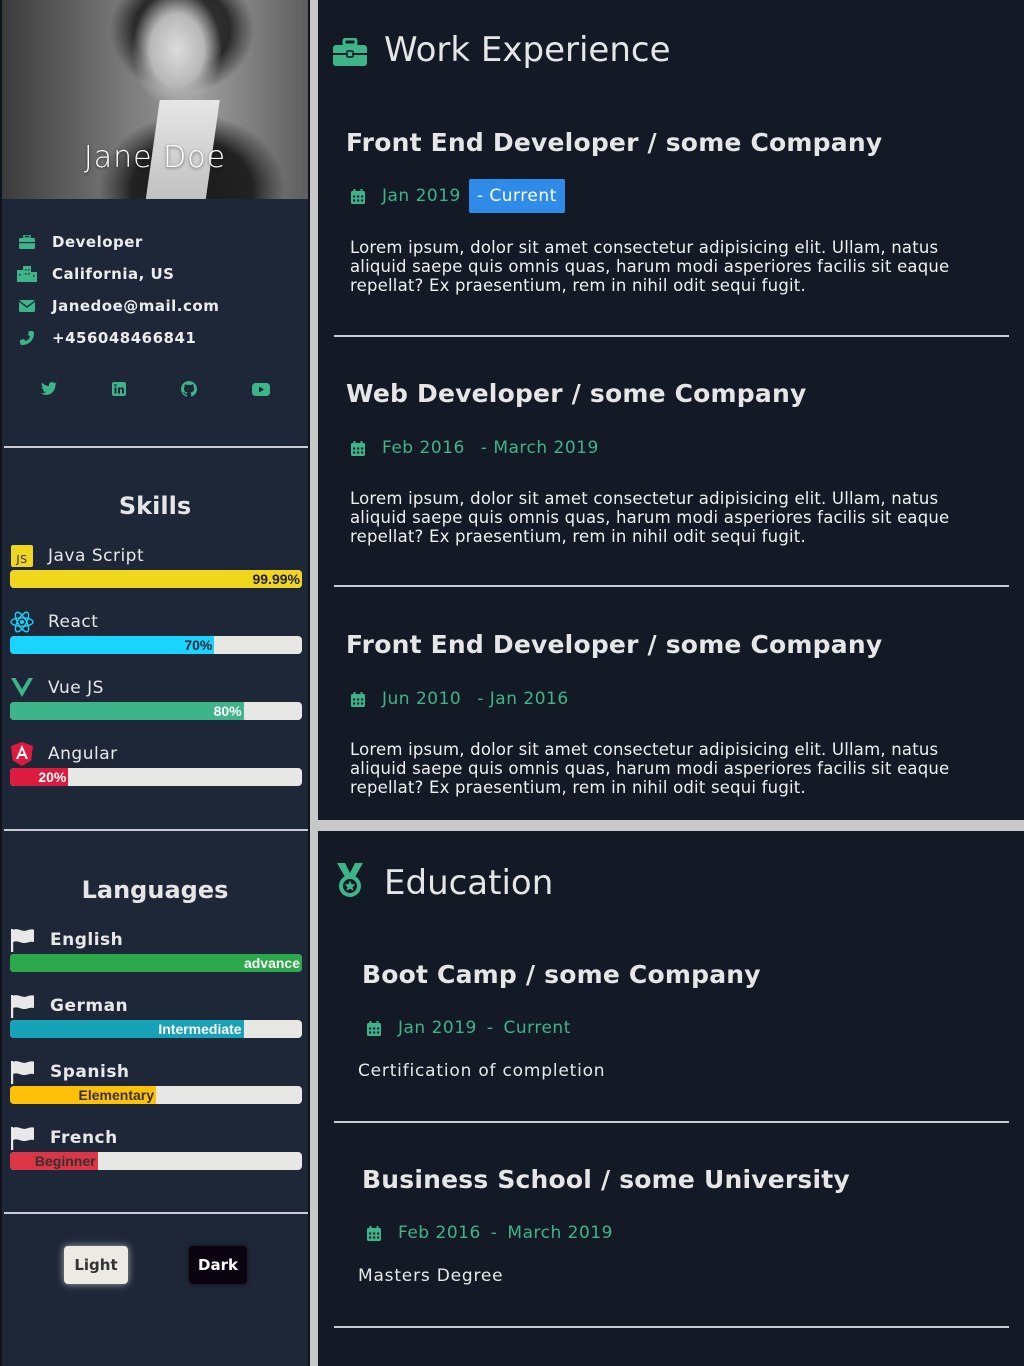 The width and height of the screenshot is (1024, 1366). What do you see at coordinates (96, 1265) in the screenshot?
I see `light-theme-button: Light` at bounding box center [96, 1265].